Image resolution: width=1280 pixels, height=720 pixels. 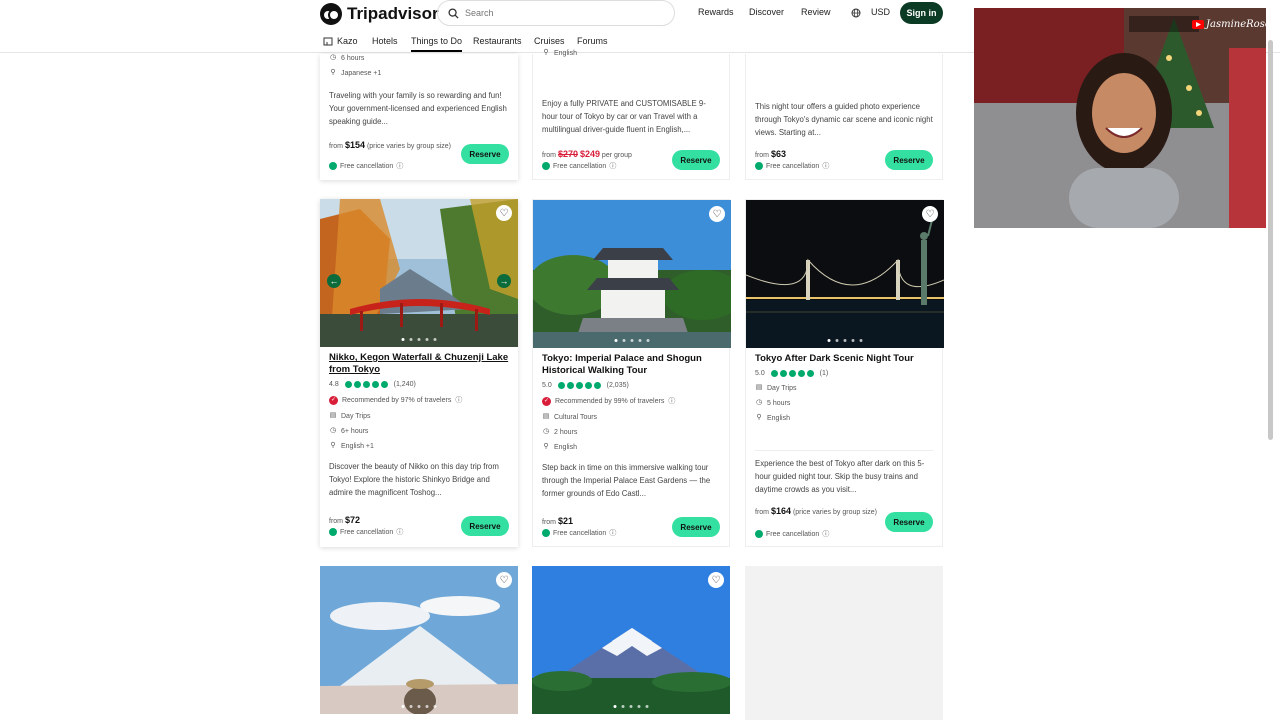 What do you see at coordinates (361, 73) in the screenshot?
I see `language-text: Japanese +1` at bounding box center [361, 73].